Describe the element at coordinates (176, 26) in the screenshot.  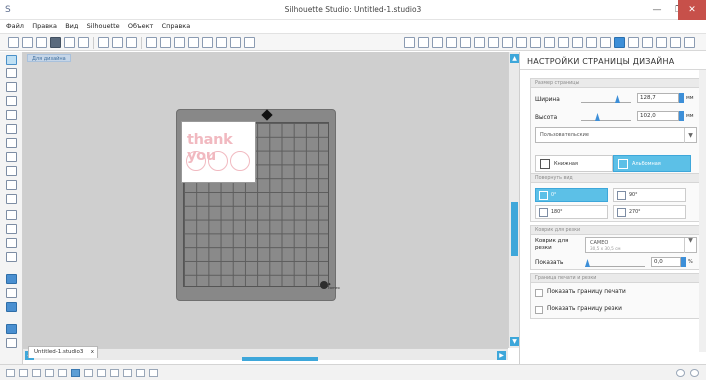
I see `menu-help: Справка` at that location.